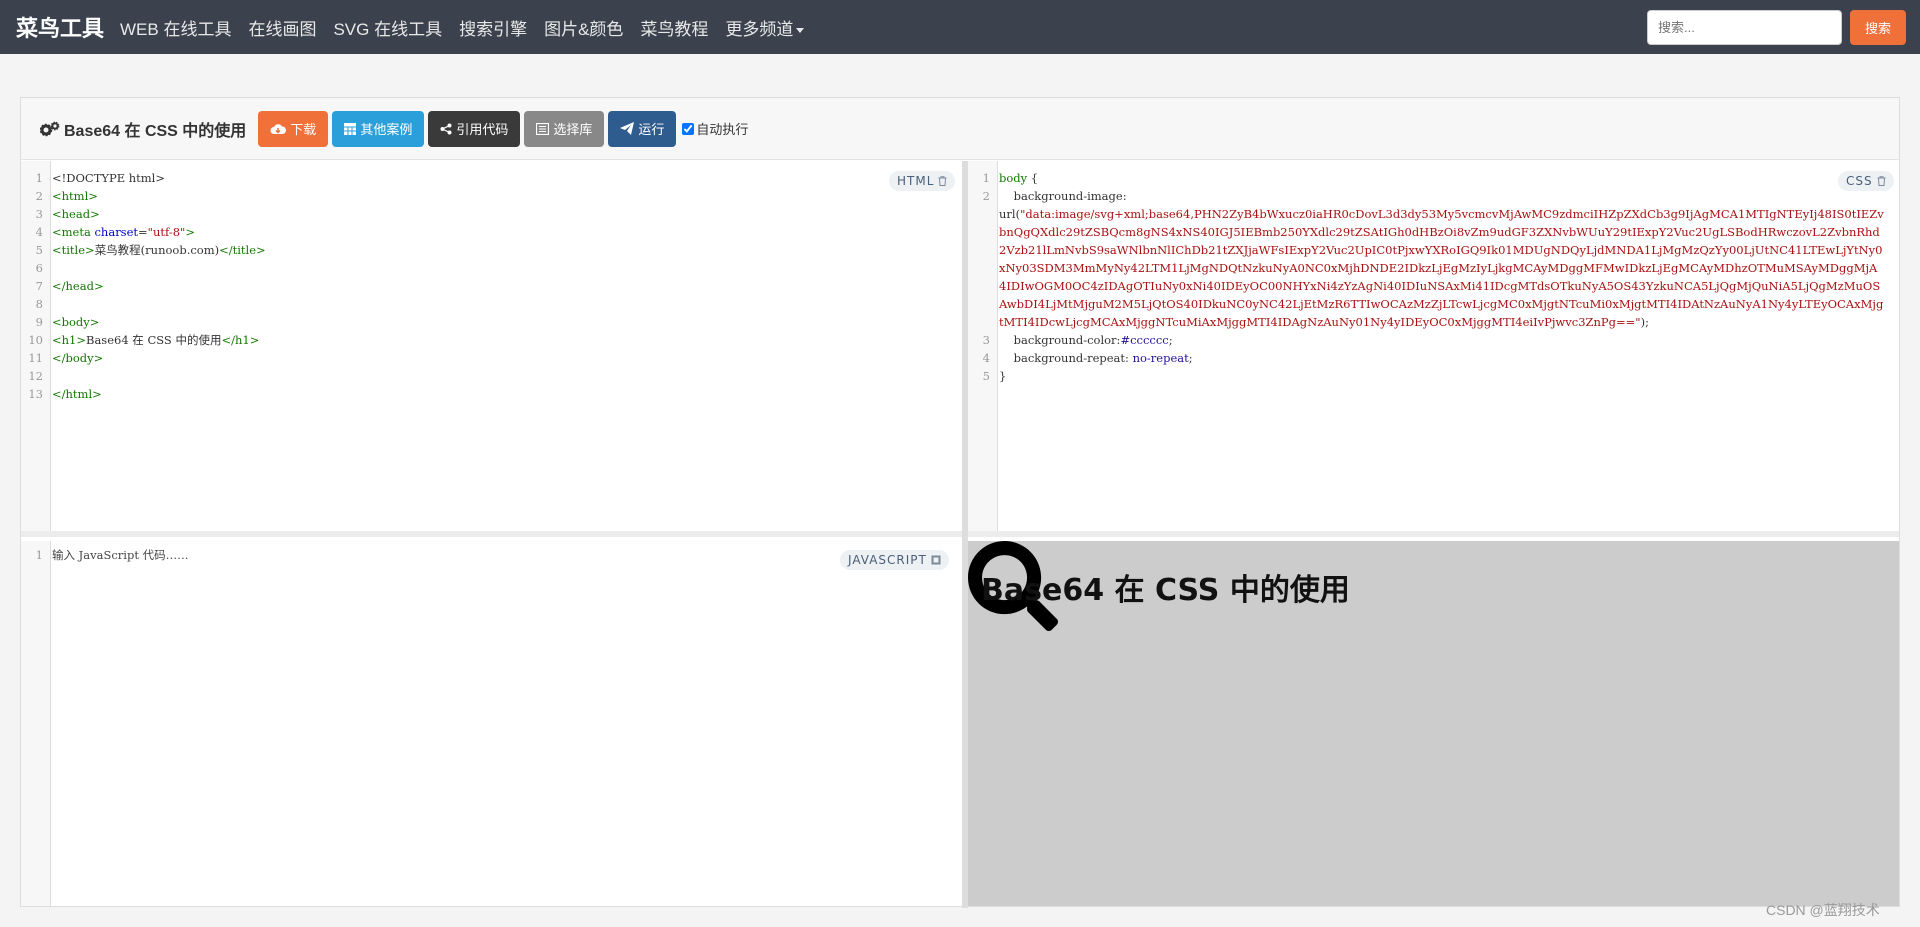 This screenshot has width=1920, height=927. Describe the element at coordinates (1744, 27) in the screenshot. I see `search-input` at that location.